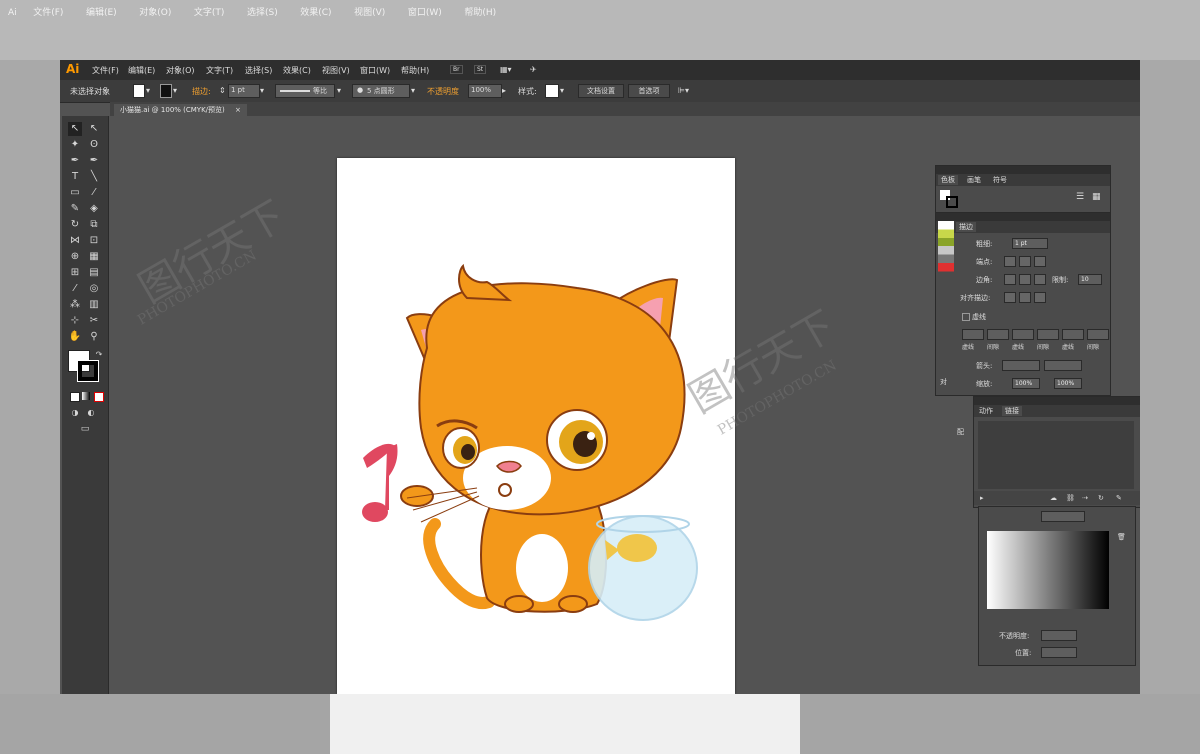  I want to click on align-center-button, so click(1010, 297).